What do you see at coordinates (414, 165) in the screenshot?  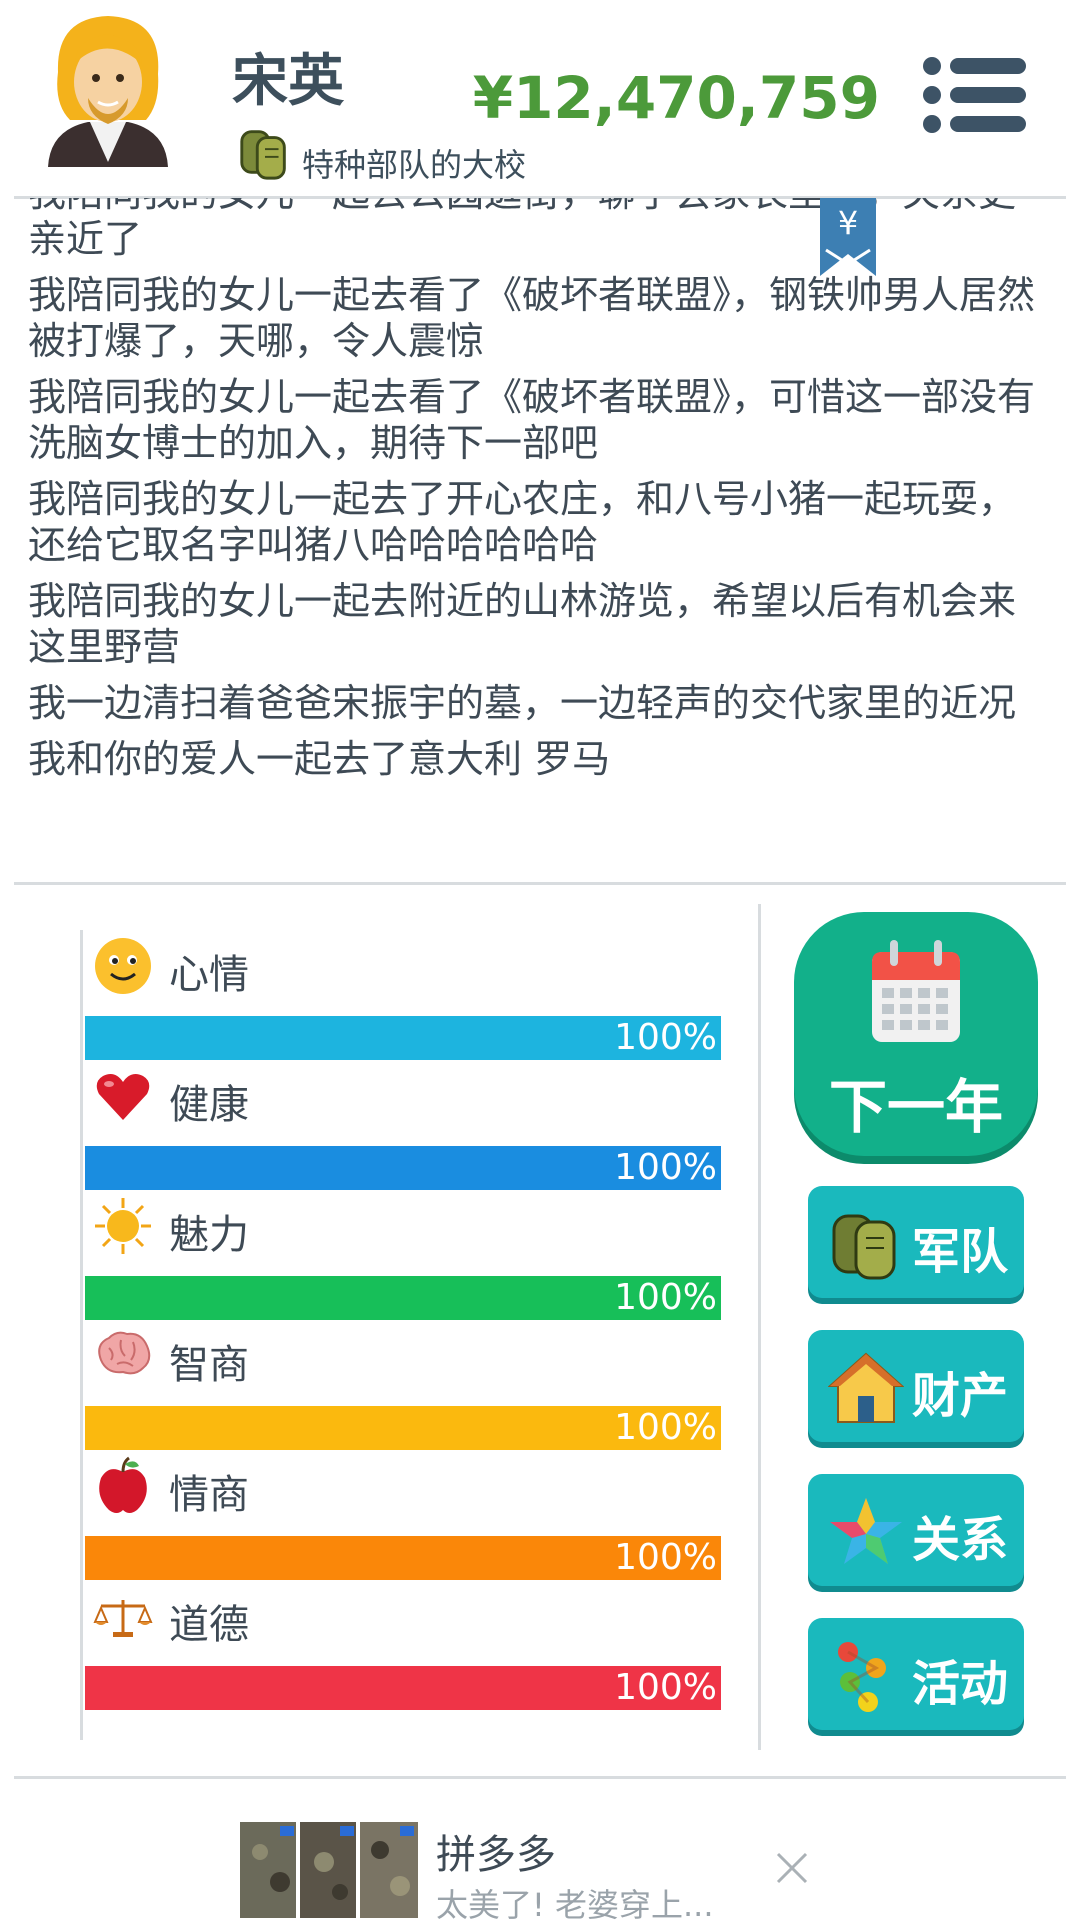 I see `rank-label: 特种部队的大校` at bounding box center [414, 165].